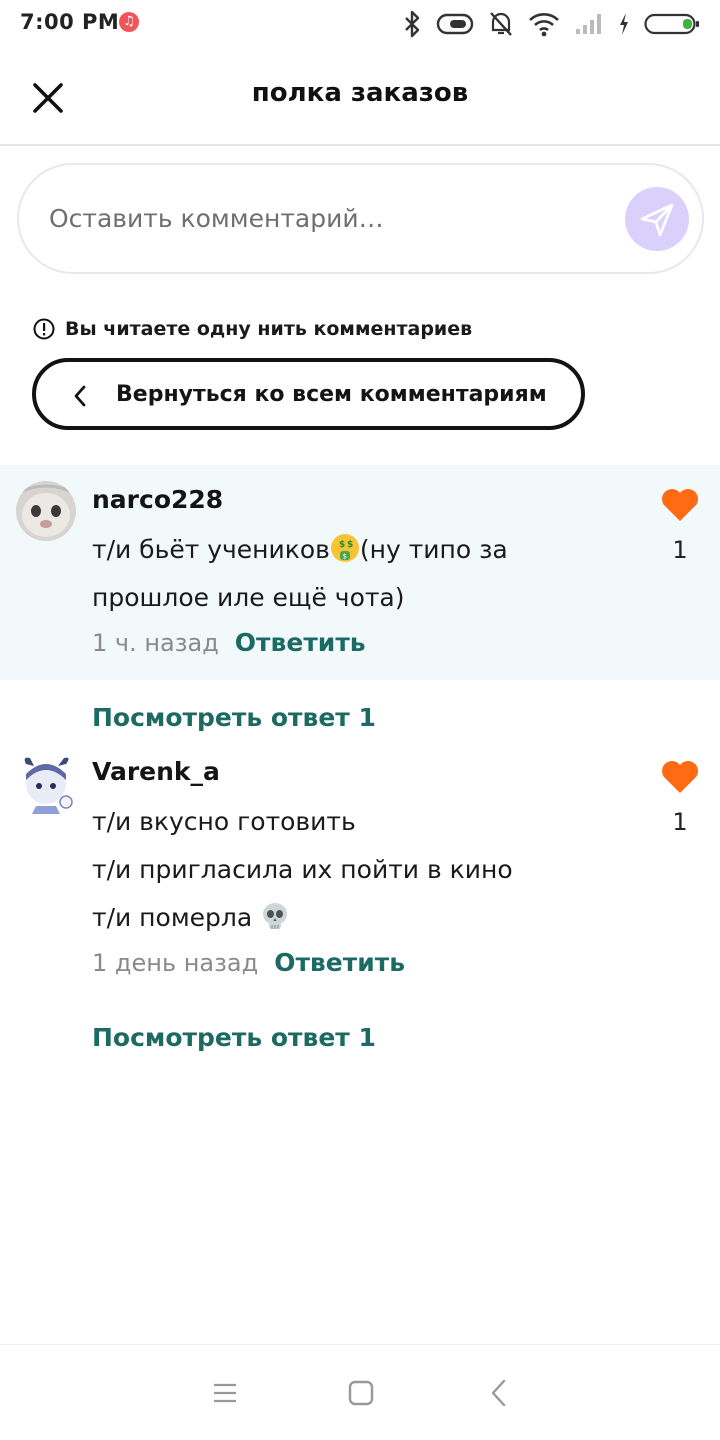 This screenshot has height=1440, width=720. Describe the element at coordinates (588, 24) in the screenshot. I see `signal-icon` at that location.